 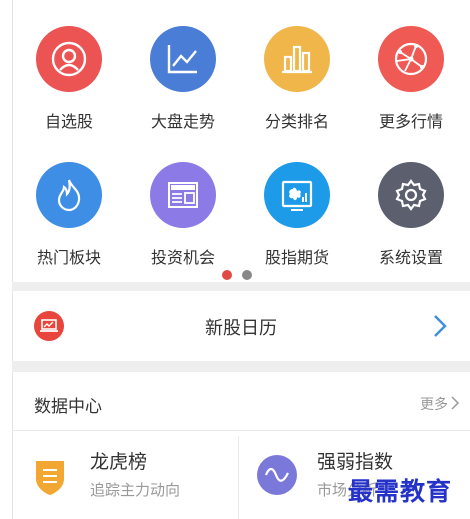 What do you see at coordinates (182, 121) in the screenshot?
I see `grid-item-label: 大盘走势` at bounding box center [182, 121].